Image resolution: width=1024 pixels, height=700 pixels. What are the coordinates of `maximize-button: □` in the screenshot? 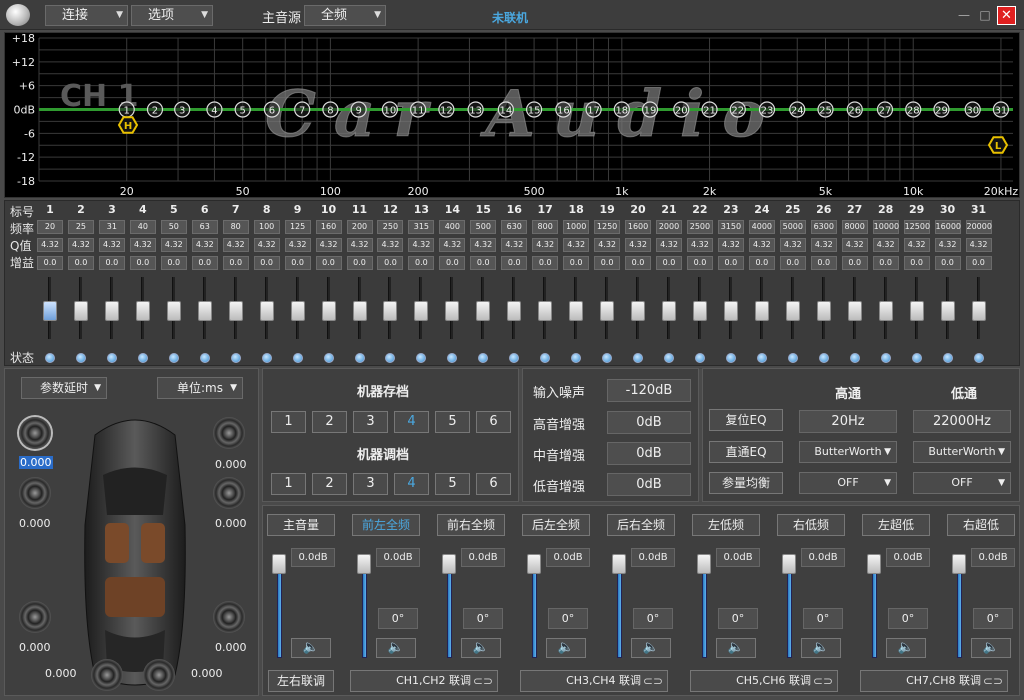 It's located at (985, 15).